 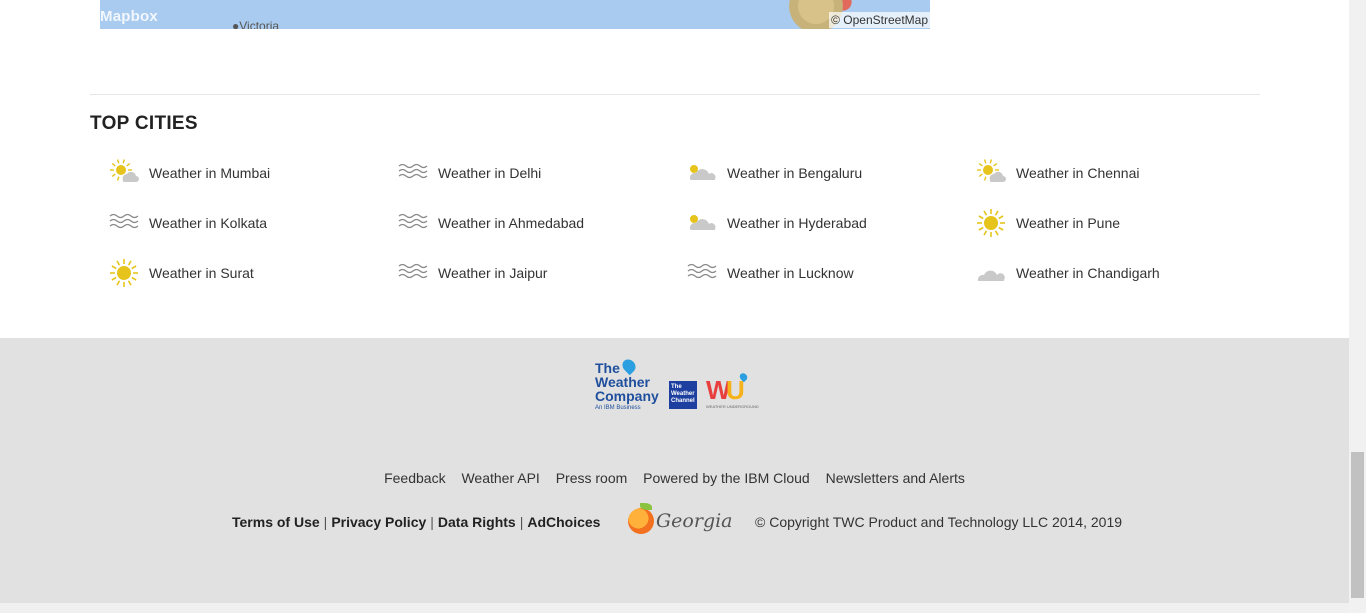 I want to click on city-link-label: Weather in Kolkata, so click(x=208, y=223).